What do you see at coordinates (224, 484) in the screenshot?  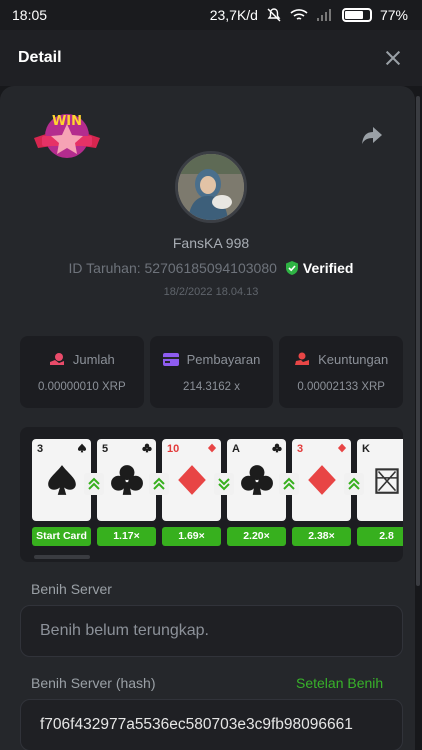 I see `arrow-down-icon` at bounding box center [224, 484].